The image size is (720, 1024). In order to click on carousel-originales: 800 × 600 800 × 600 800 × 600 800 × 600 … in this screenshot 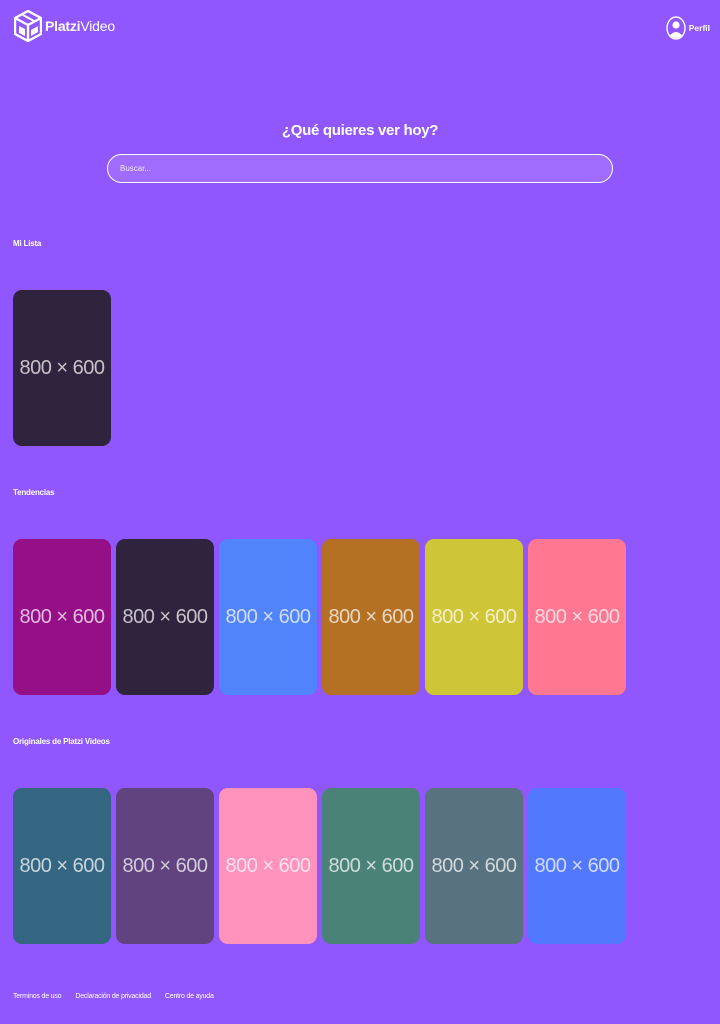, I will do `click(322, 866)`.